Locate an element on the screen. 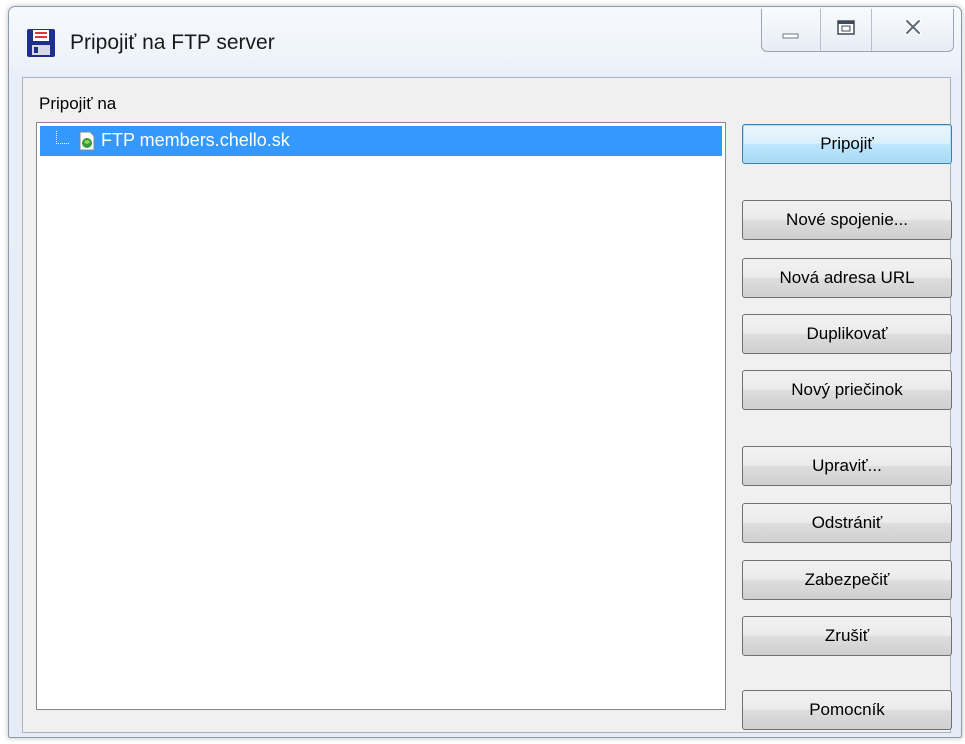  window-title: Pripojiť na FTP server is located at coordinates (172, 42).